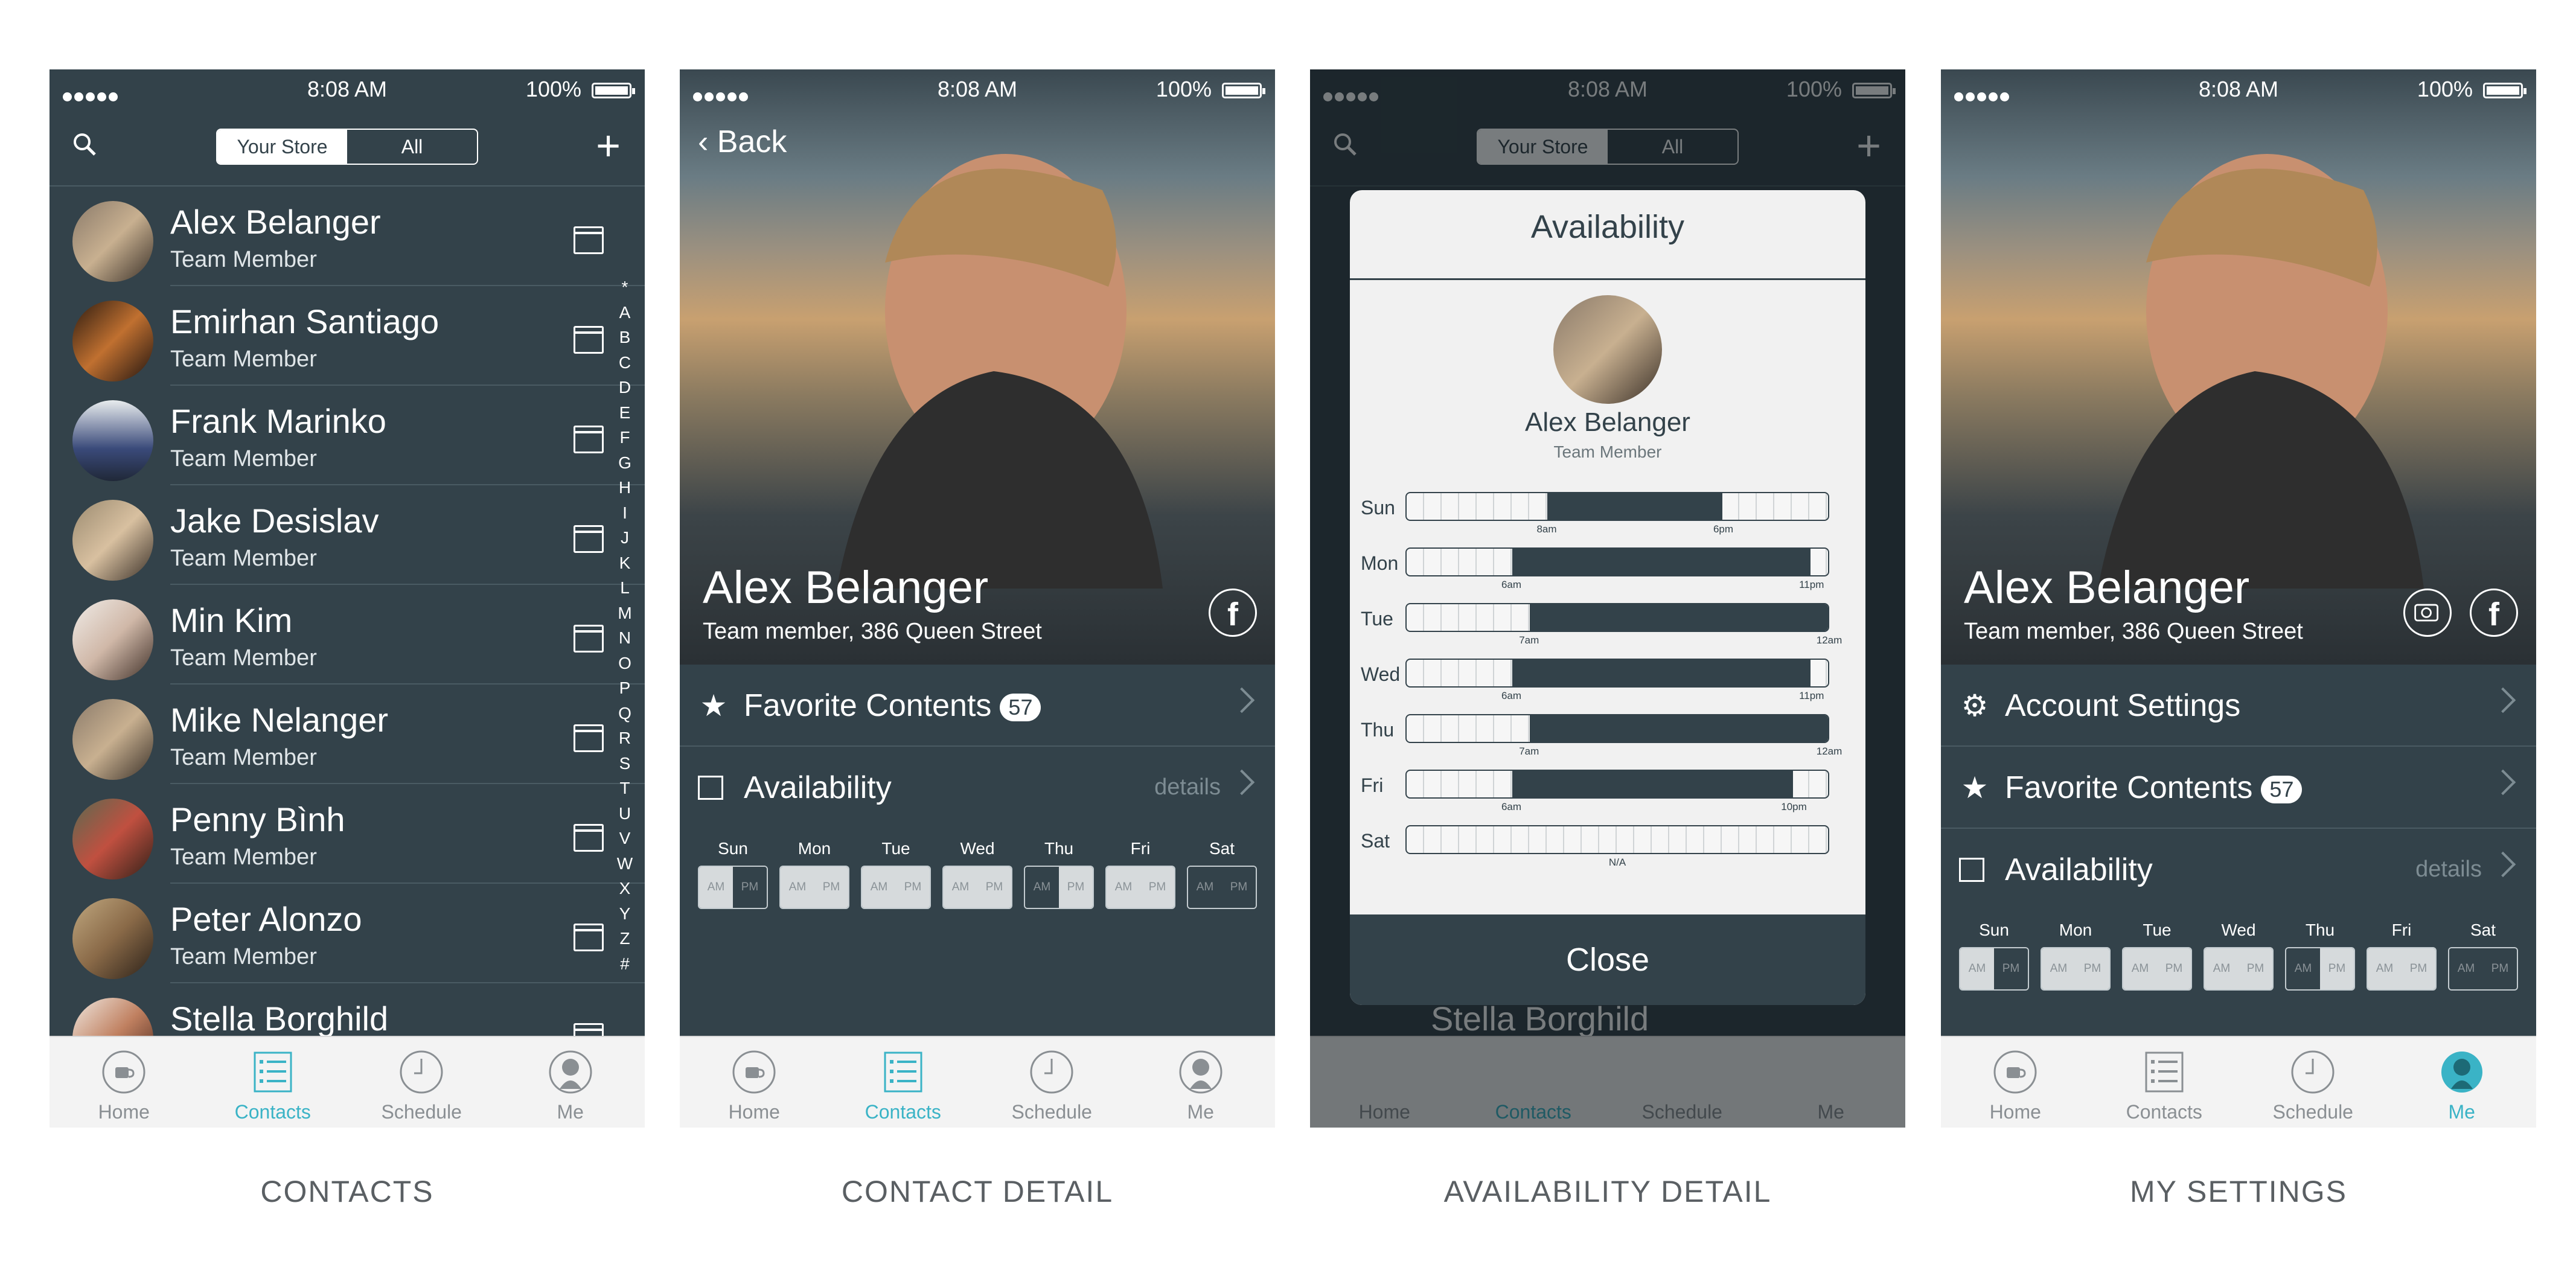 This screenshot has height=1267, width=2576. I want to click on status-bar: 8:08 AM 100%, so click(2238, 89).